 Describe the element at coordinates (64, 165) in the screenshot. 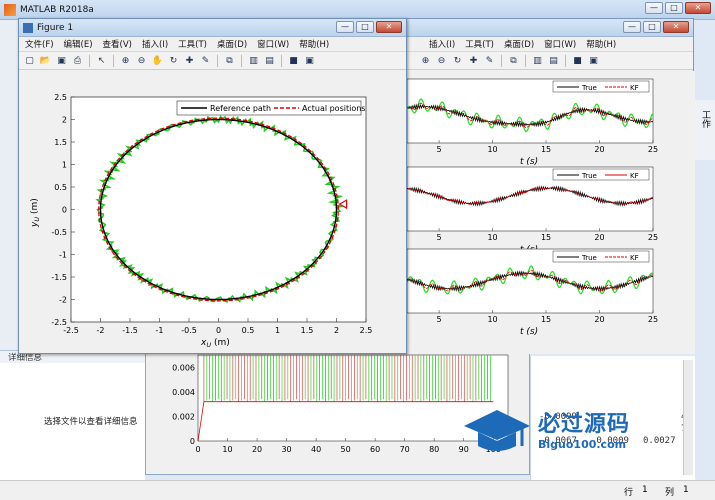

I see `y-tick-label: 1` at that location.